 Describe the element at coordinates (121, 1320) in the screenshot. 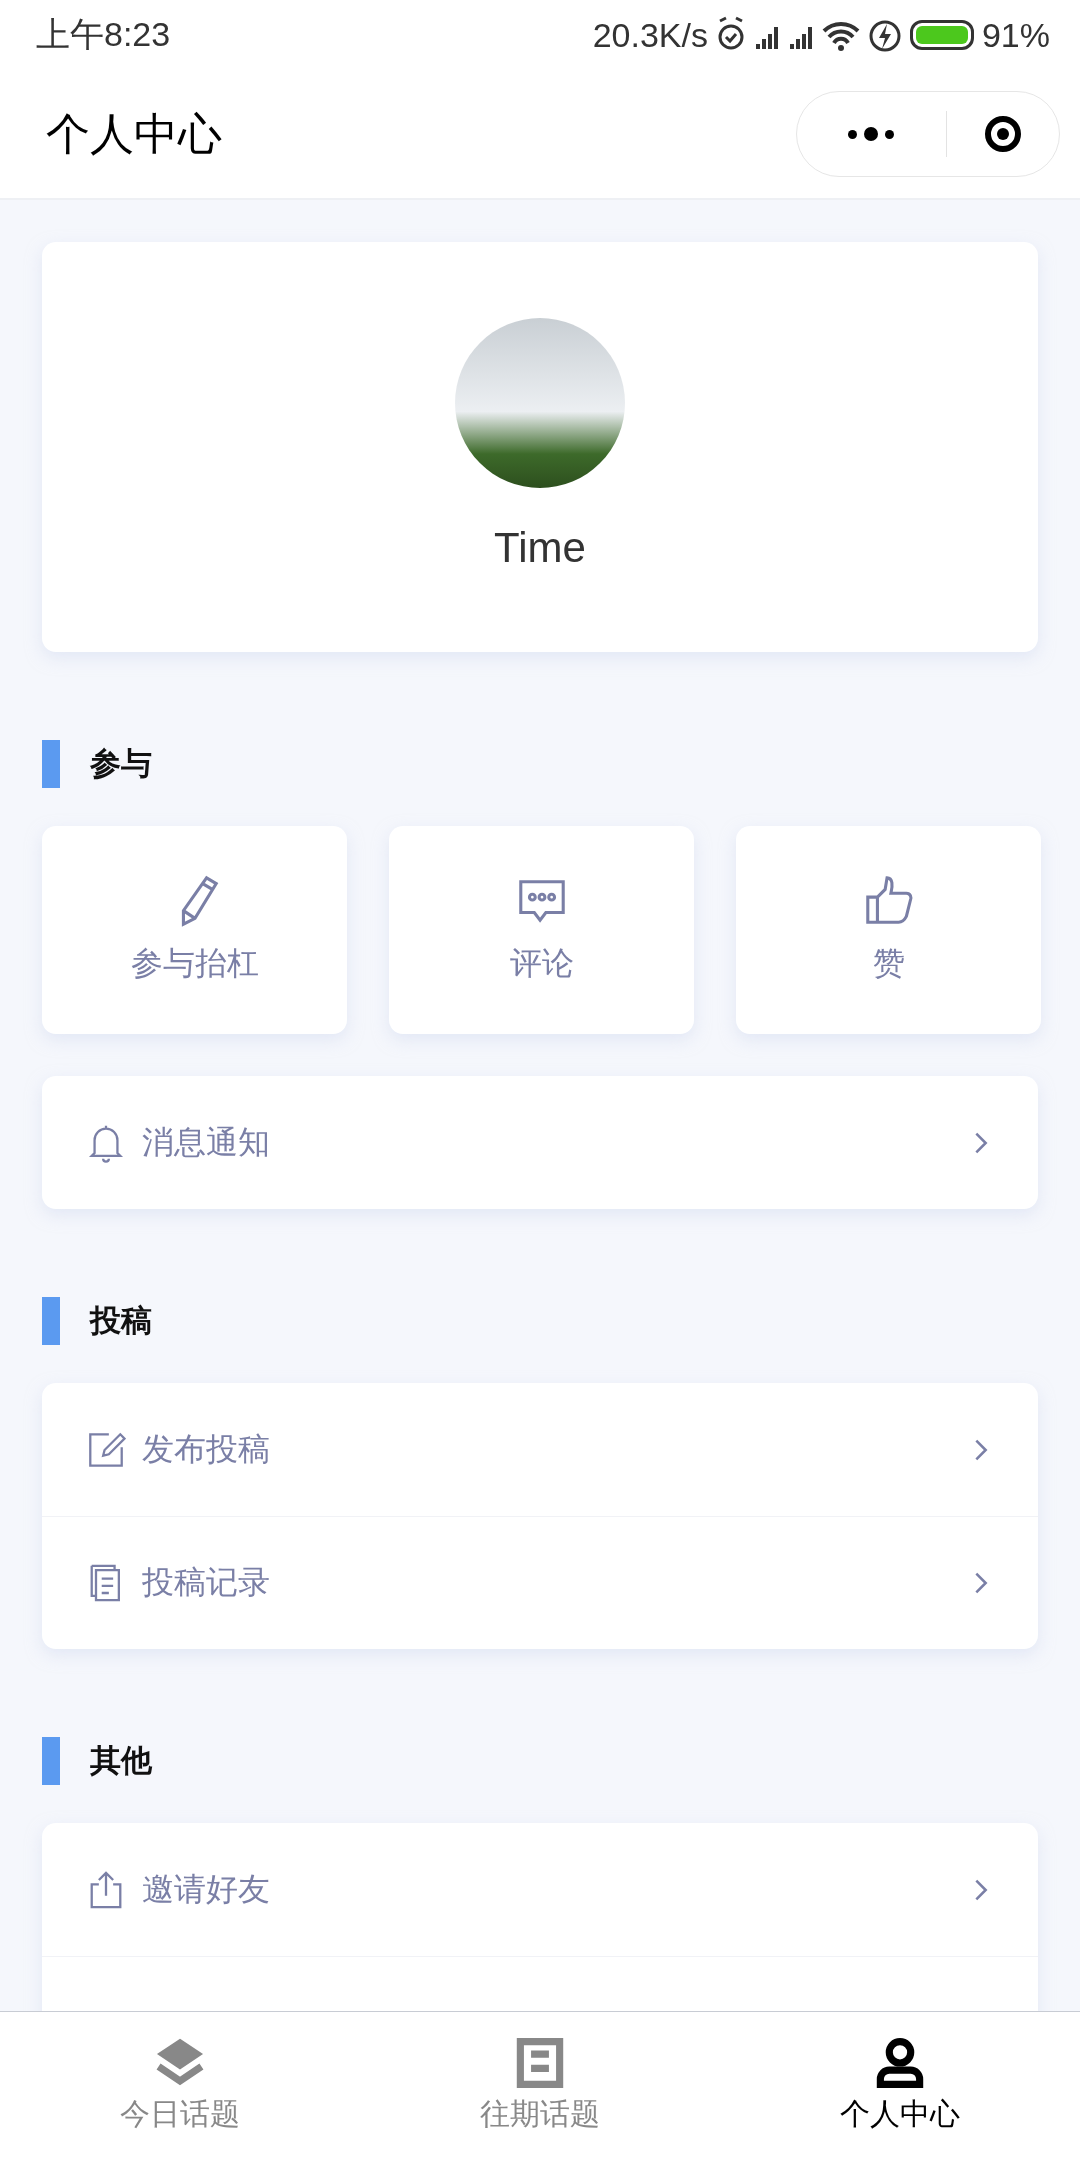

I see `section-title: 投稿` at that location.